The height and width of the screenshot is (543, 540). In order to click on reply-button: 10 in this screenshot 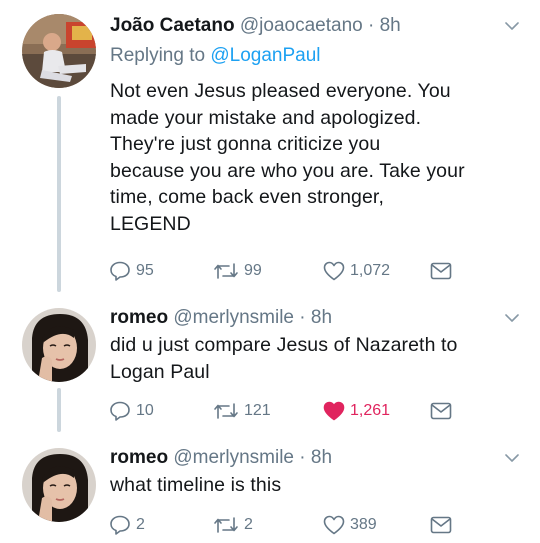, I will do `click(131, 411)`.